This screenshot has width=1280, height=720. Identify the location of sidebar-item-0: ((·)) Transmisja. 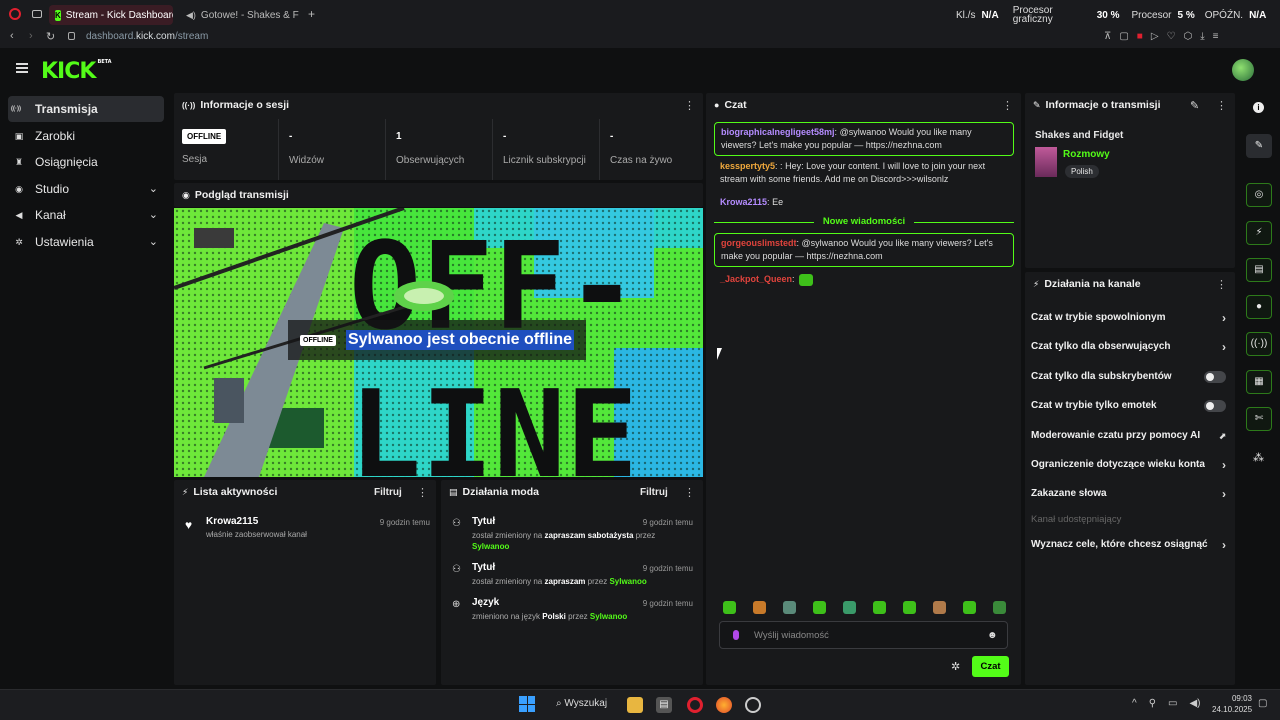
(86, 109).